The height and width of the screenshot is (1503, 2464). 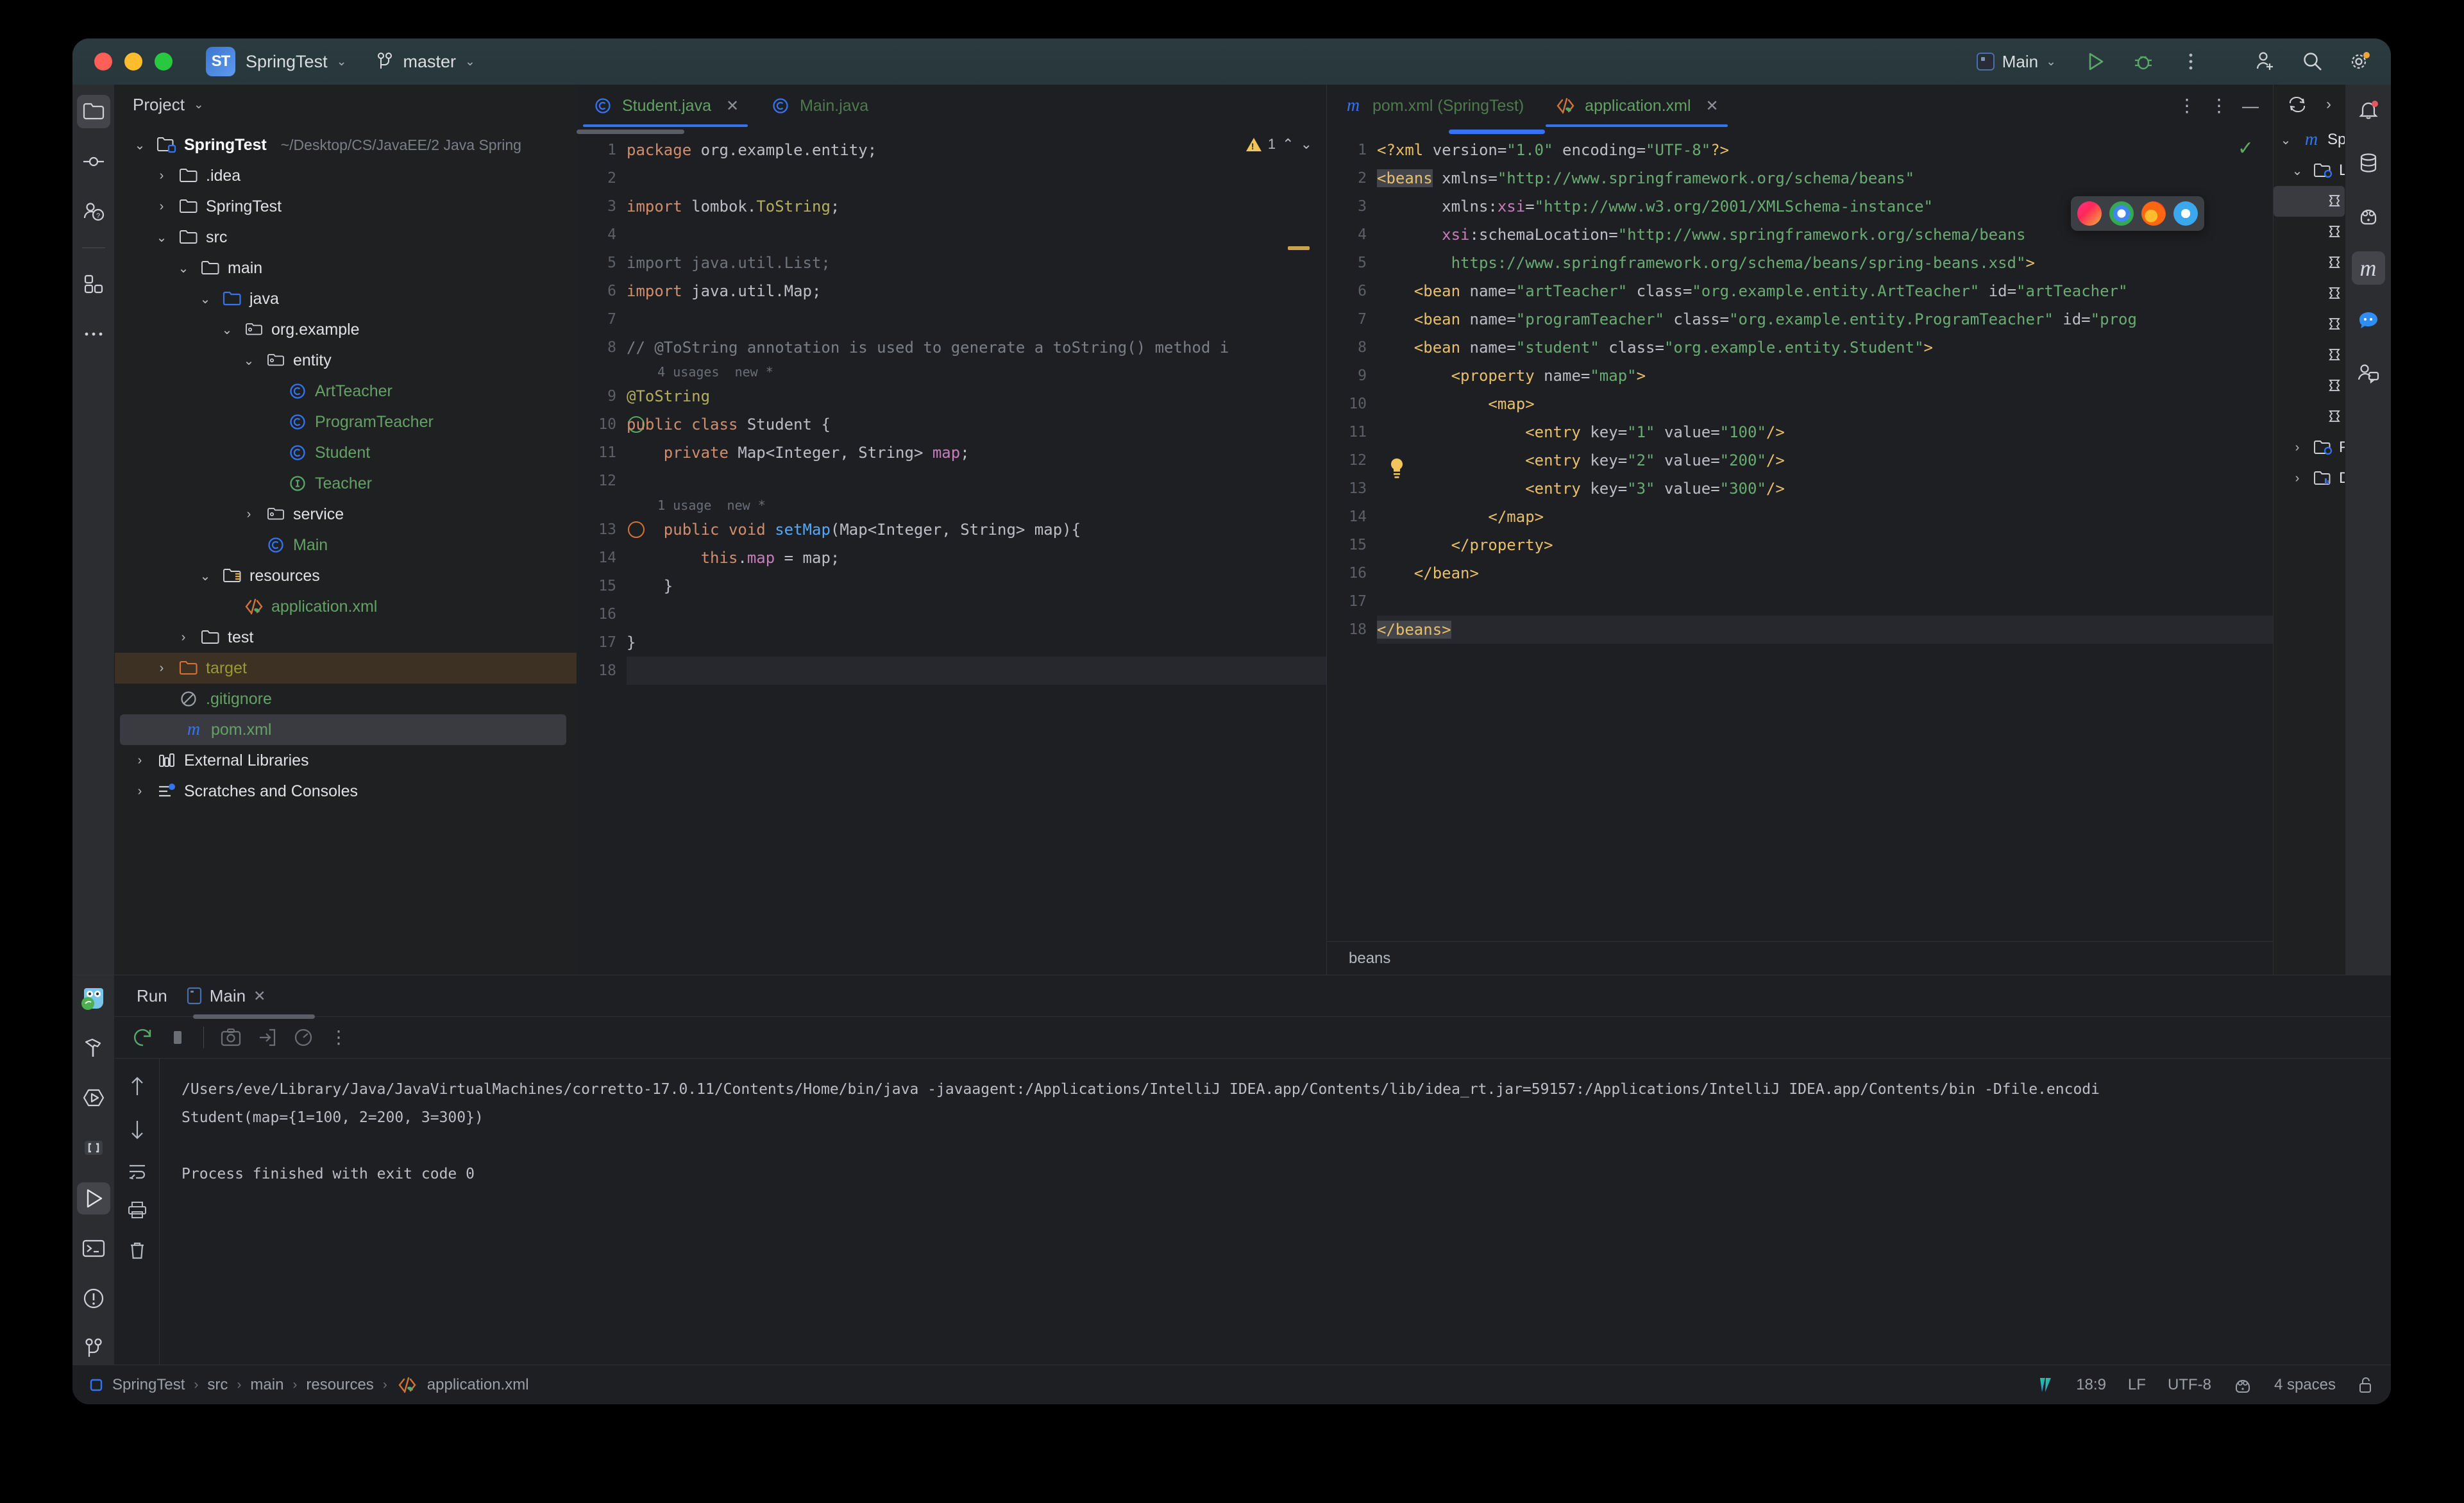 What do you see at coordinates (346, 298) in the screenshot?
I see `tree-item-java: ⌄ java` at bounding box center [346, 298].